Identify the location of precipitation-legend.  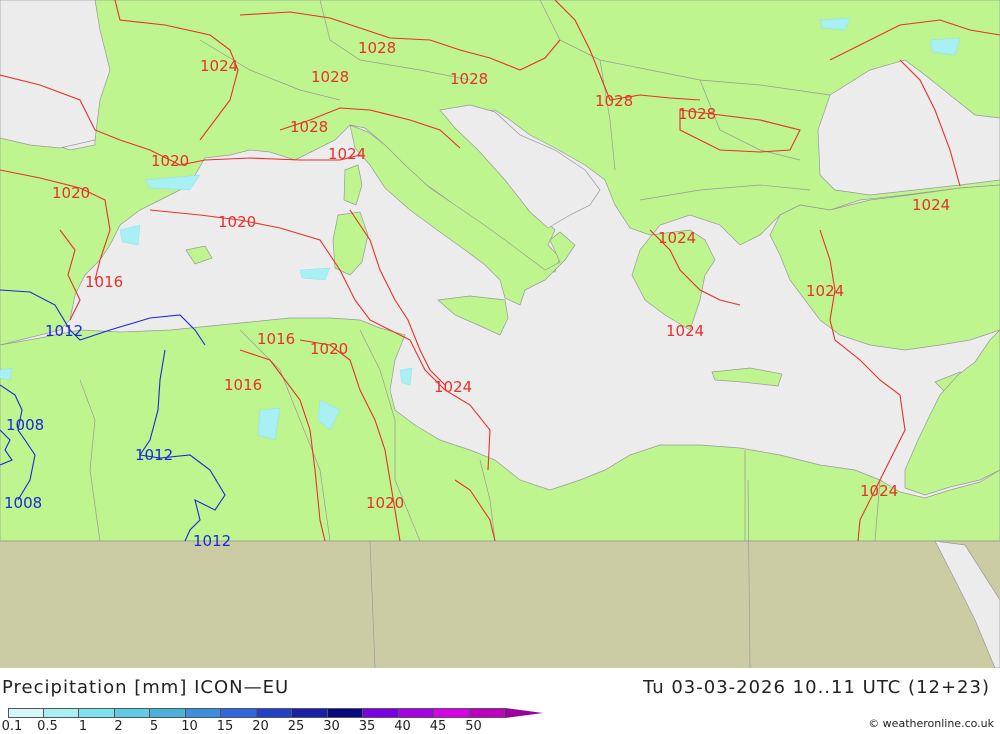
(275, 713).